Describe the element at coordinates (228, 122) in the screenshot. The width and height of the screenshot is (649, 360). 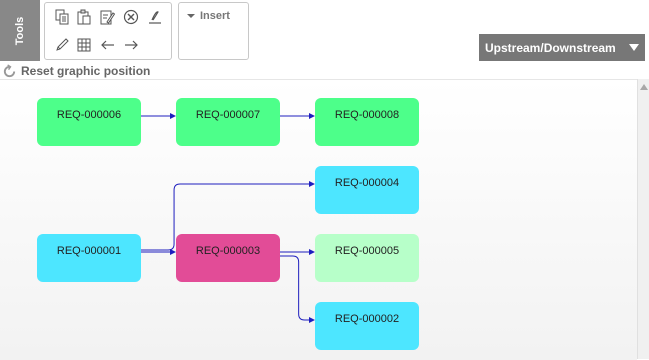
I see `node-req-000007: REQ-000007` at that location.